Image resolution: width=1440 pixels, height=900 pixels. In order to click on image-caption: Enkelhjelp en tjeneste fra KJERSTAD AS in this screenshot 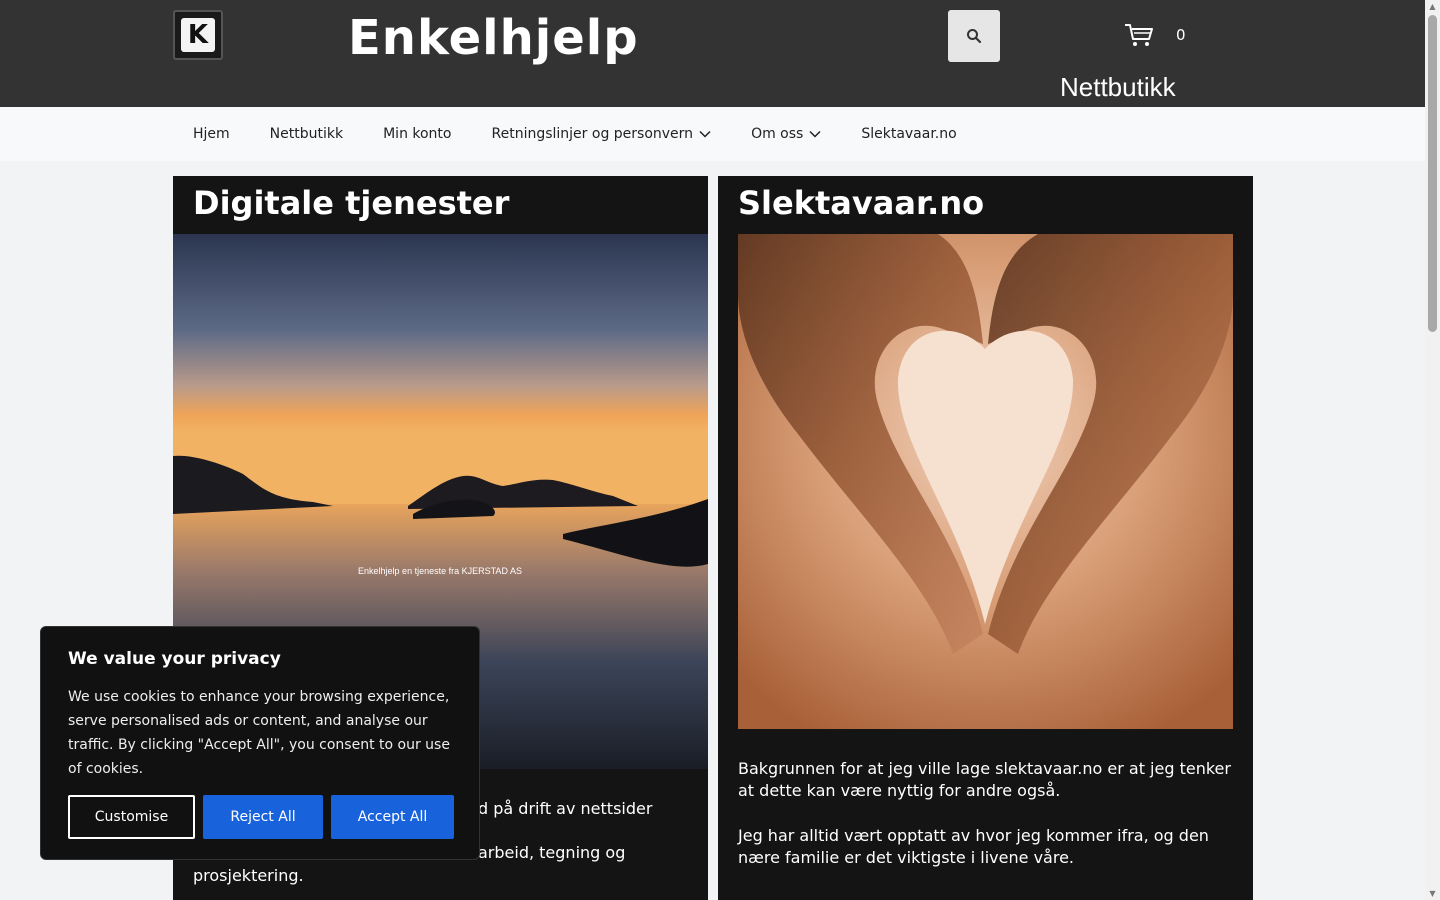, I will do `click(440, 571)`.